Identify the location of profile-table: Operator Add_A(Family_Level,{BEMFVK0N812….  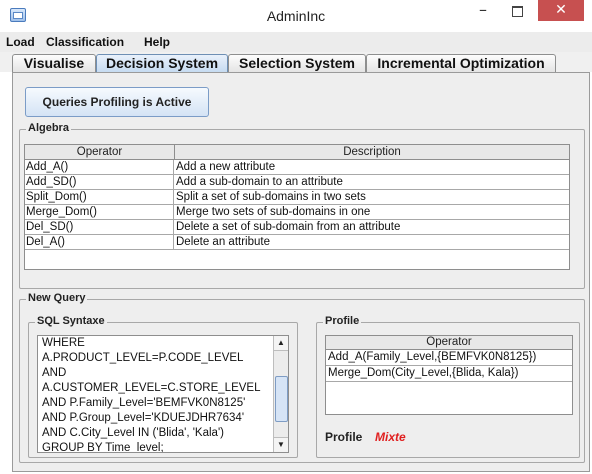
(449, 375).